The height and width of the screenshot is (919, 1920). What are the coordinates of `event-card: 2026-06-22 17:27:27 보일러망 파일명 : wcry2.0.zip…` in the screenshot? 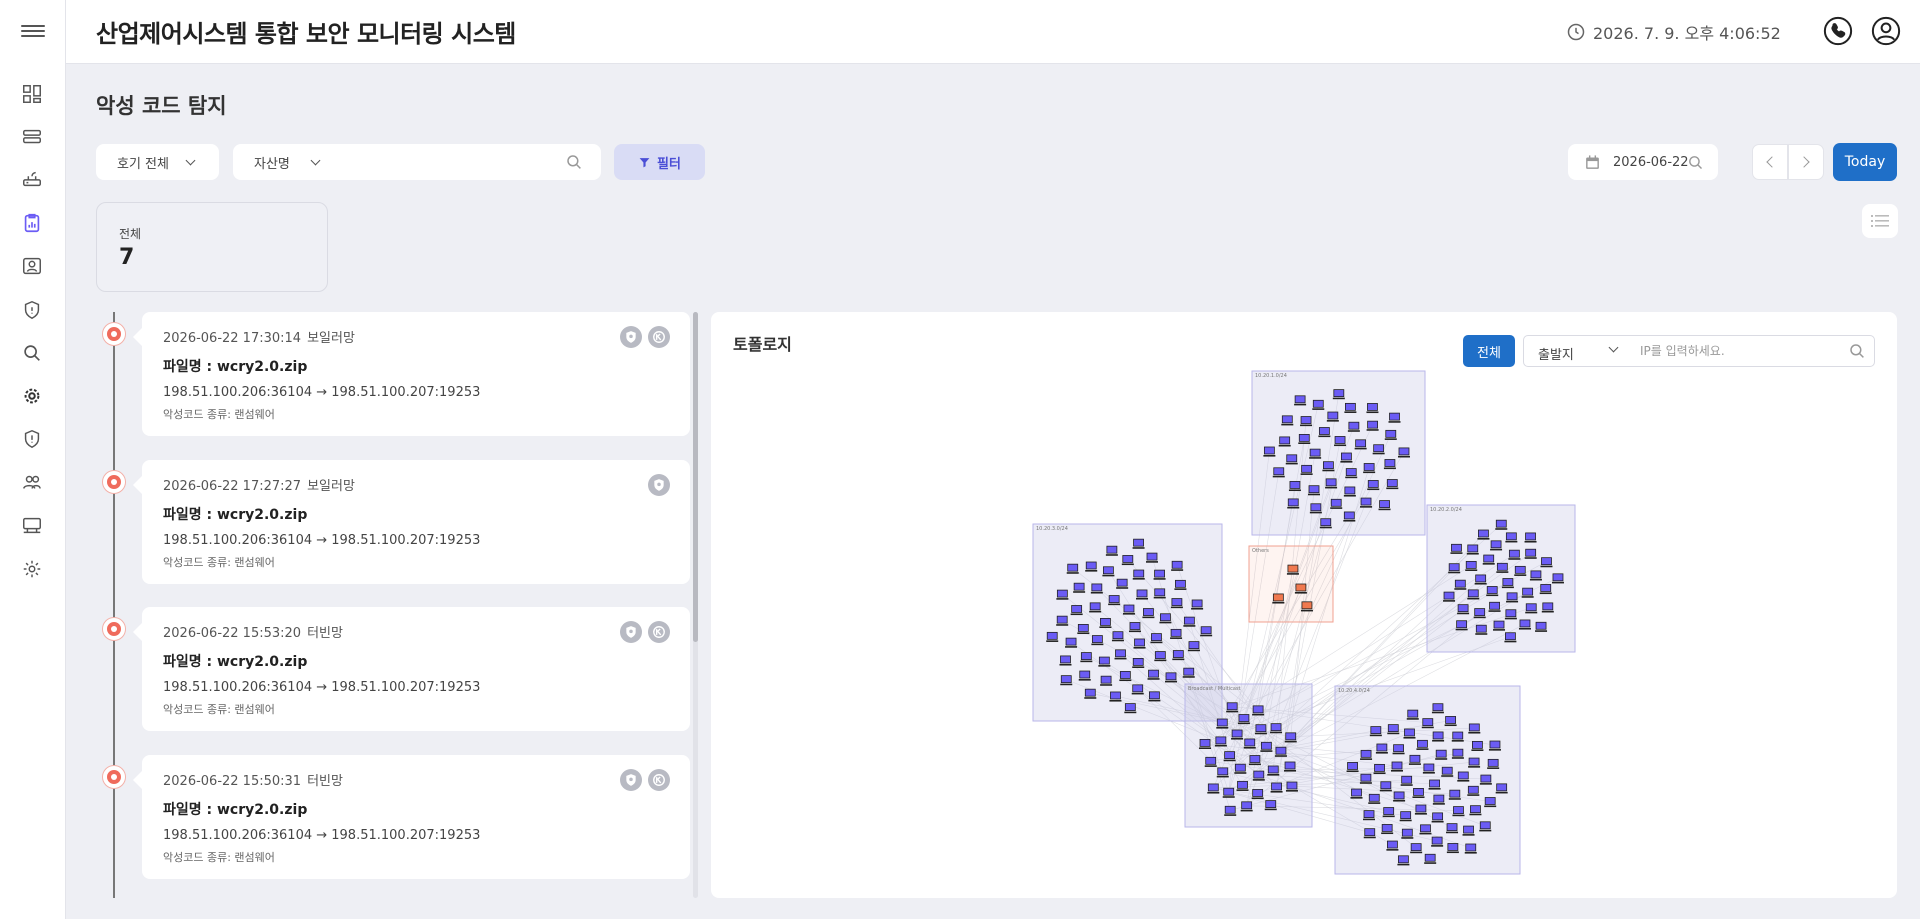 It's located at (411, 522).